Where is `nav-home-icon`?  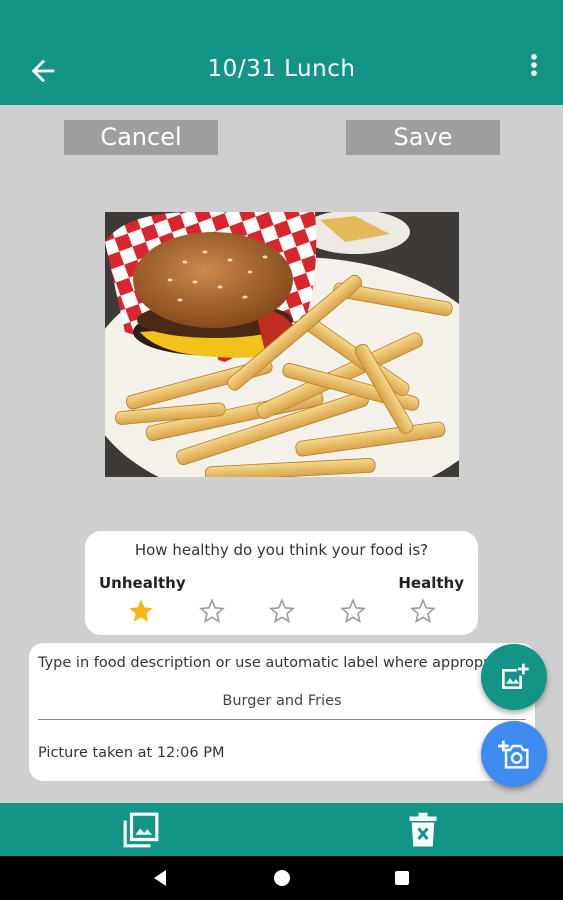
nav-home-icon is located at coordinates (282, 878).